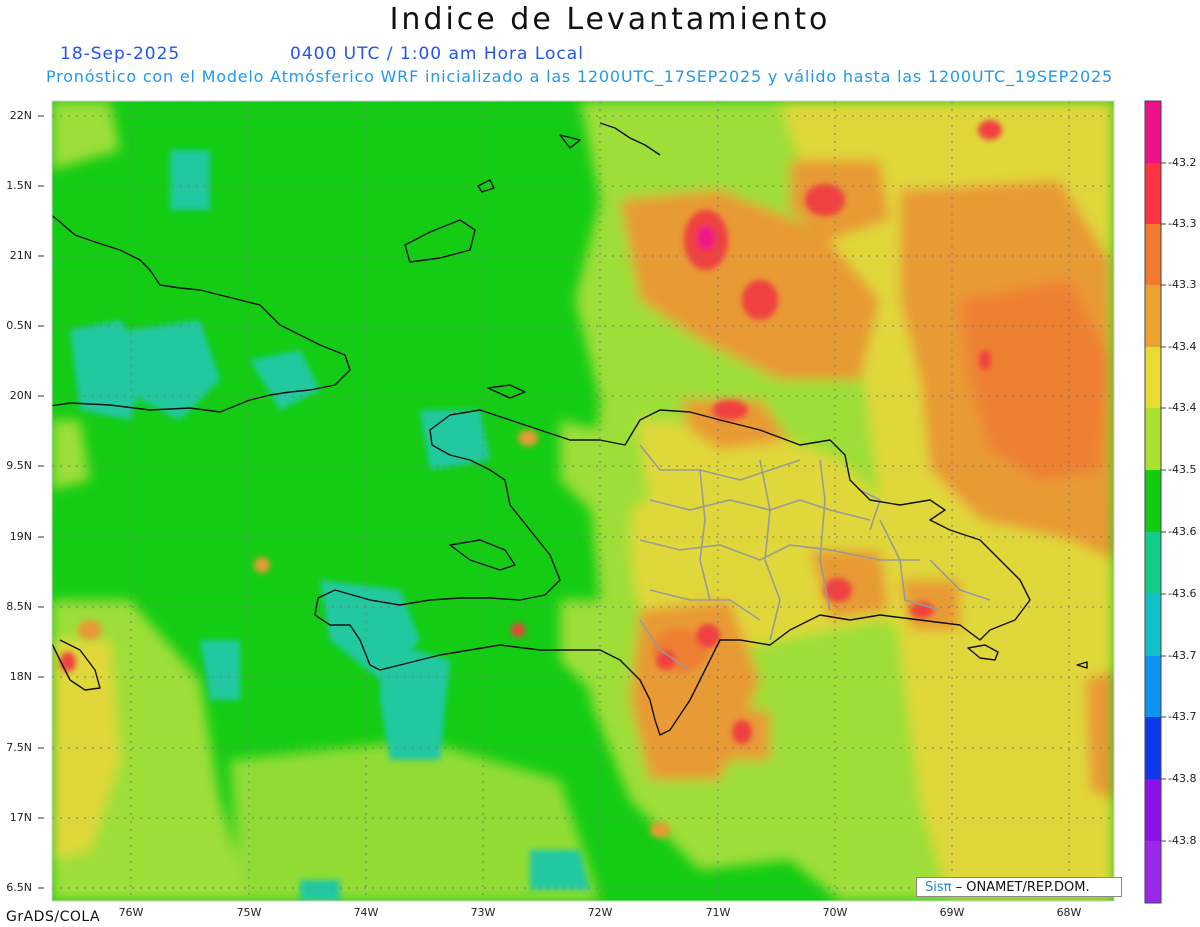 This screenshot has height=927, width=1200. What do you see at coordinates (19, 185) in the screenshot?
I see `lat-label: 1.5N` at bounding box center [19, 185].